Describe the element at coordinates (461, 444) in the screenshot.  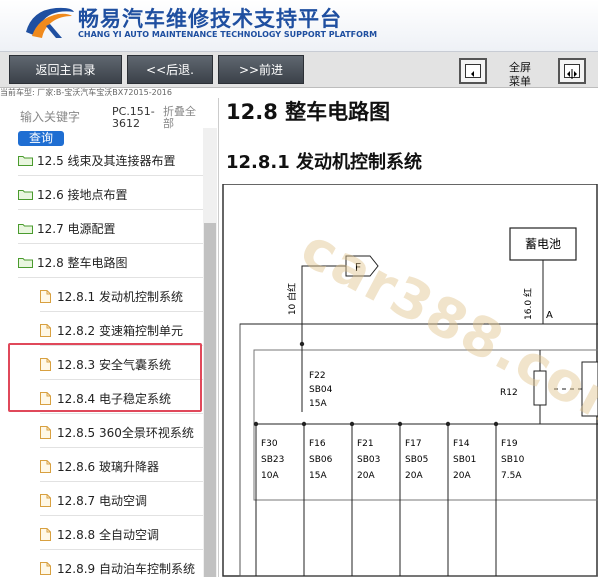
I see `fuse-id: F14` at that location.